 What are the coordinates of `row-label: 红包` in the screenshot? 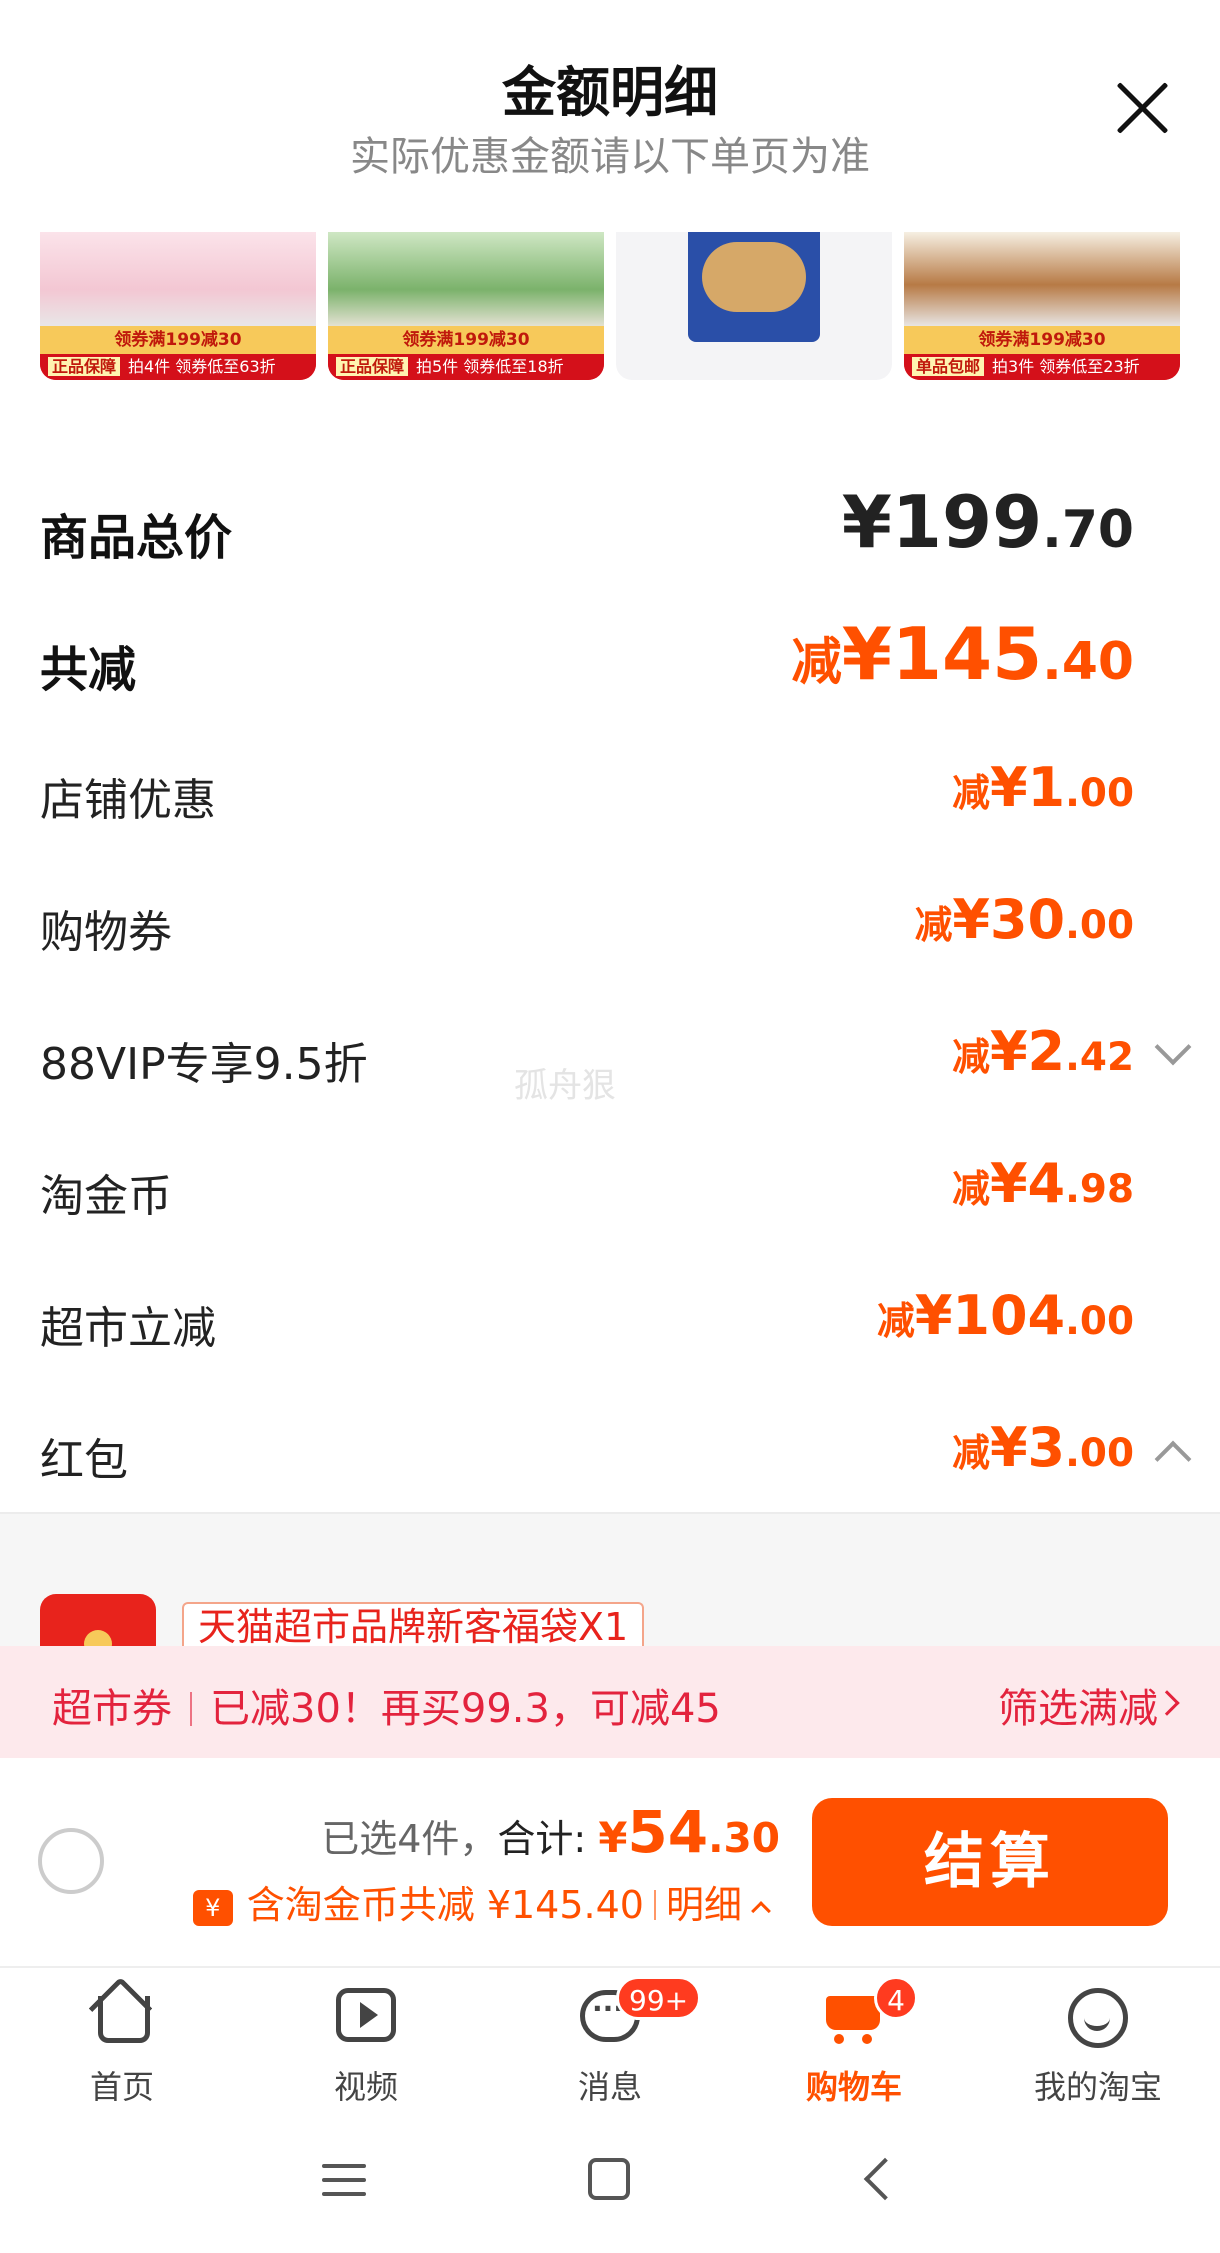 It's located at (84, 1460).